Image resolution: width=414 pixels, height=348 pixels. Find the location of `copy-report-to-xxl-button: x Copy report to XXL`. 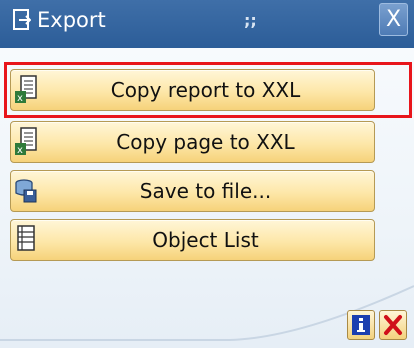

copy-report-to-xxl-button: x Copy report to XXL is located at coordinates (192, 90).